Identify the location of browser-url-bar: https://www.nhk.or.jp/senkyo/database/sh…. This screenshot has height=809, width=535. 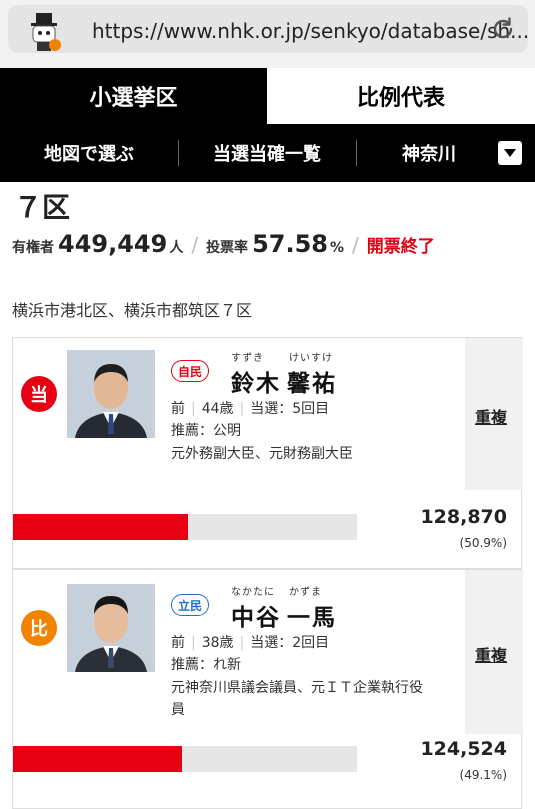
(267, 34).